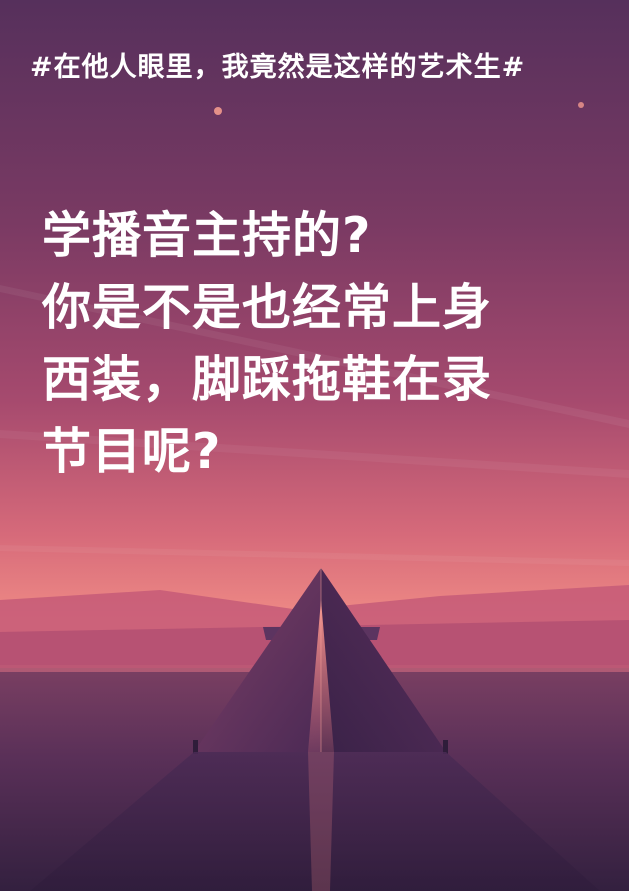 This screenshot has width=629, height=891. What do you see at coordinates (267, 307) in the screenshot?
I see `headline-line-2: 你是不是也经常上身` at bounding box center [267, 307].